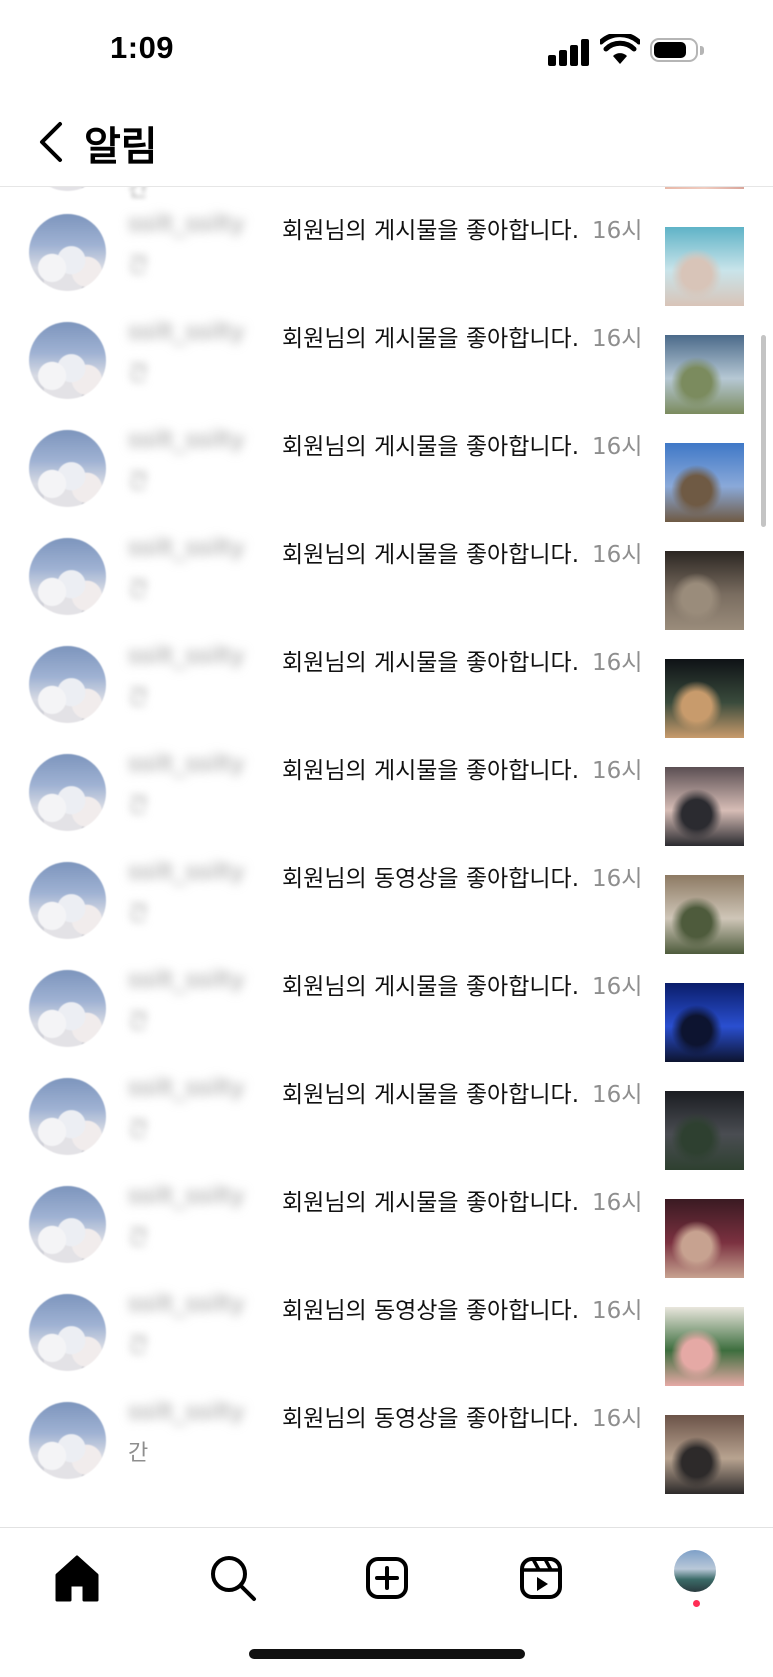 Image resolution: width=773 pixels, height=1677 pixels. I want to click on home-icon, so click(77, 1578).